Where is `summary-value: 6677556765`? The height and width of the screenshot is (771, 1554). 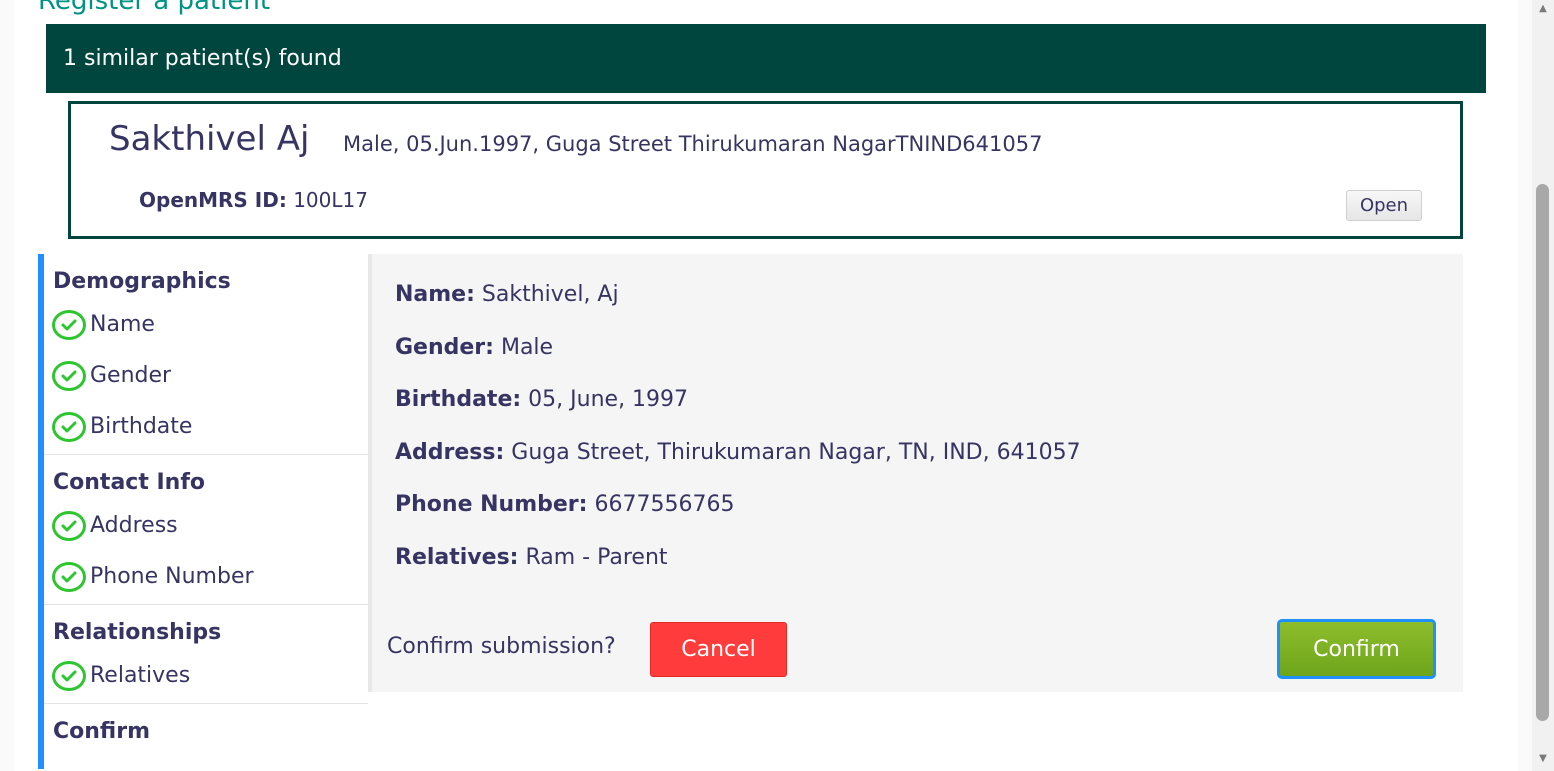 summary-value: 6677556765 is located at coordinates (664, 504).